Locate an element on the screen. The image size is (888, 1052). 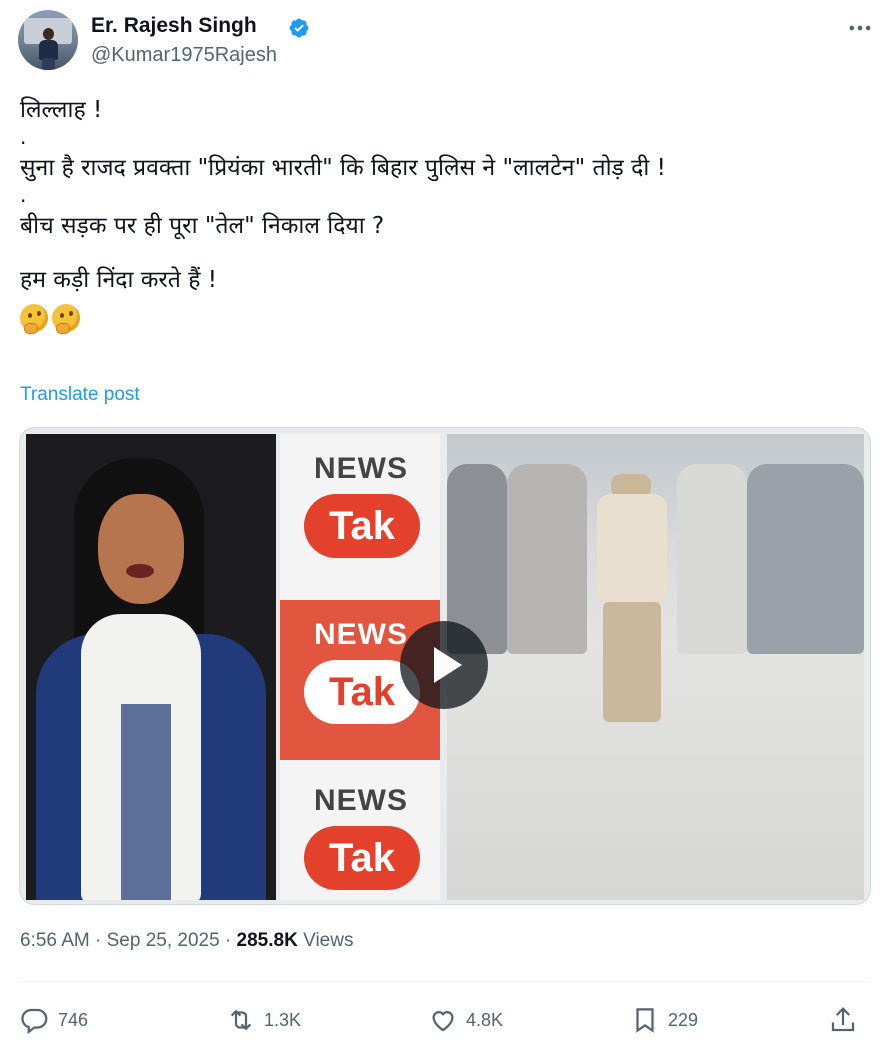
repost-button: 1.3K is located at coordinates (263, 1020).